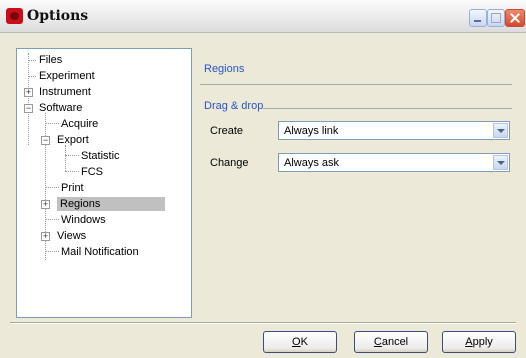 The width and height of the screenshot is (526, 358). I want to click on app-icon, so click(14, 16).